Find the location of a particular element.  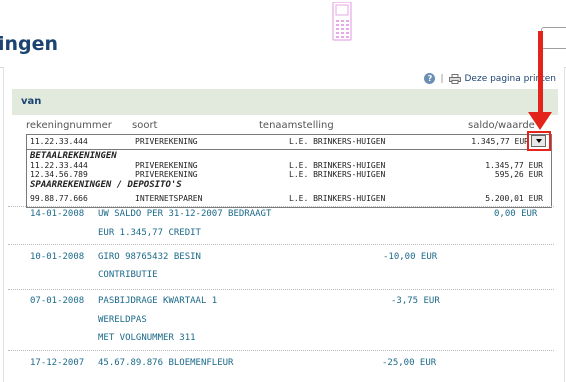

transaction-description: EUR 1.345,77 CREDIT is located at coordinates (149, 233).